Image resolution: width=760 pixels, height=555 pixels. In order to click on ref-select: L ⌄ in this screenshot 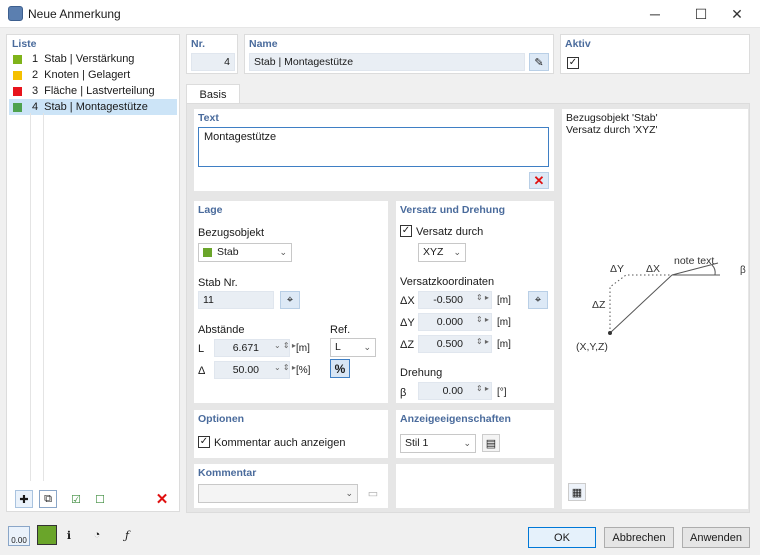, I will do `click(353, 347)`.